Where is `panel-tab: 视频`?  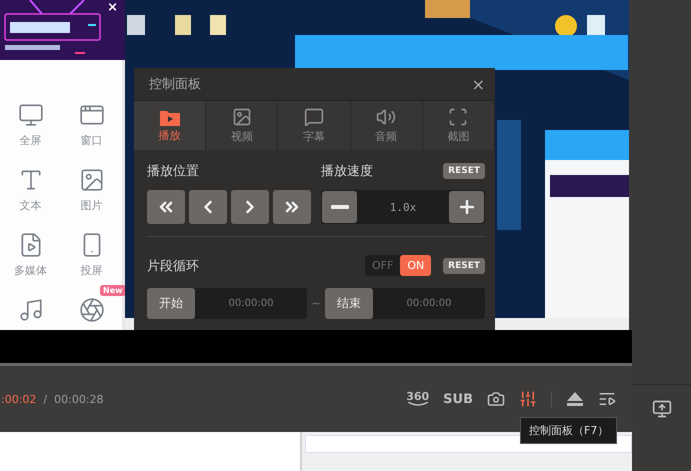
panel-tab: 视频 is located at coordinates (242, 125).